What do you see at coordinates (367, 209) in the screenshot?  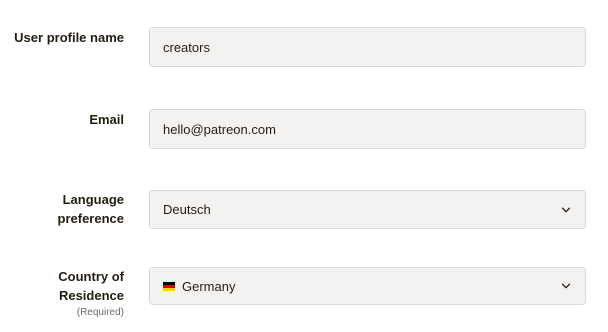 I see `language-select: Deutsch` at bounding box center [367, 209].